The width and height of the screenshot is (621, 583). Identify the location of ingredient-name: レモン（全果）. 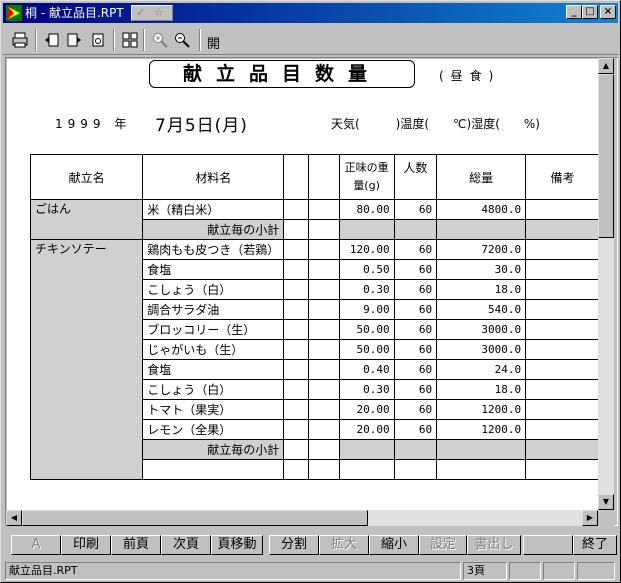
(213, 429).